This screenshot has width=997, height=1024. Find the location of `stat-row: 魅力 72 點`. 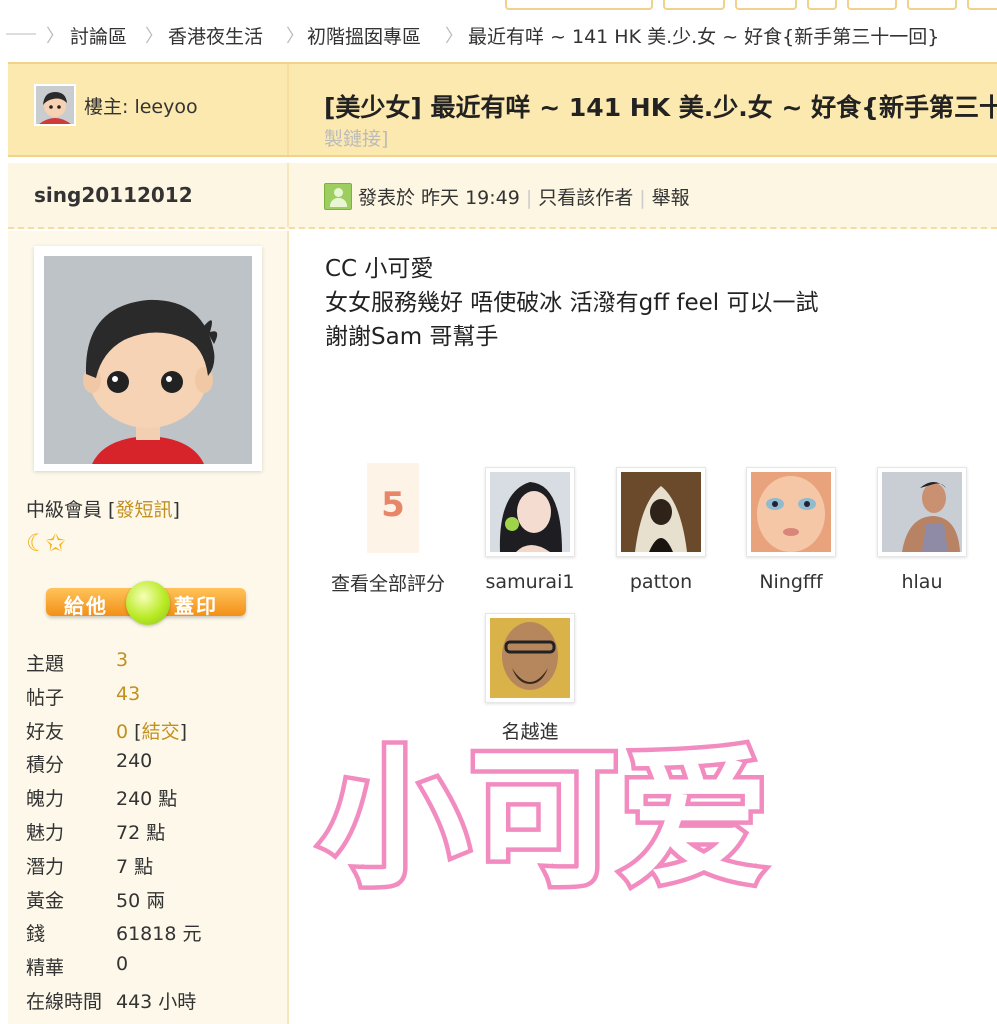

stat-row: 魅力 72 點 is located at coordinates (153, 835).